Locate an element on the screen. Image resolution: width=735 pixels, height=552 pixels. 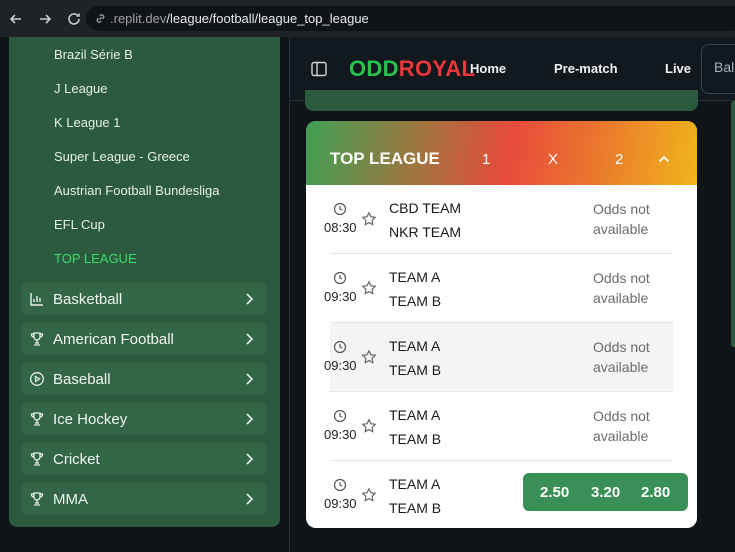
sidebar-divider is located at coordinates (289, 294).